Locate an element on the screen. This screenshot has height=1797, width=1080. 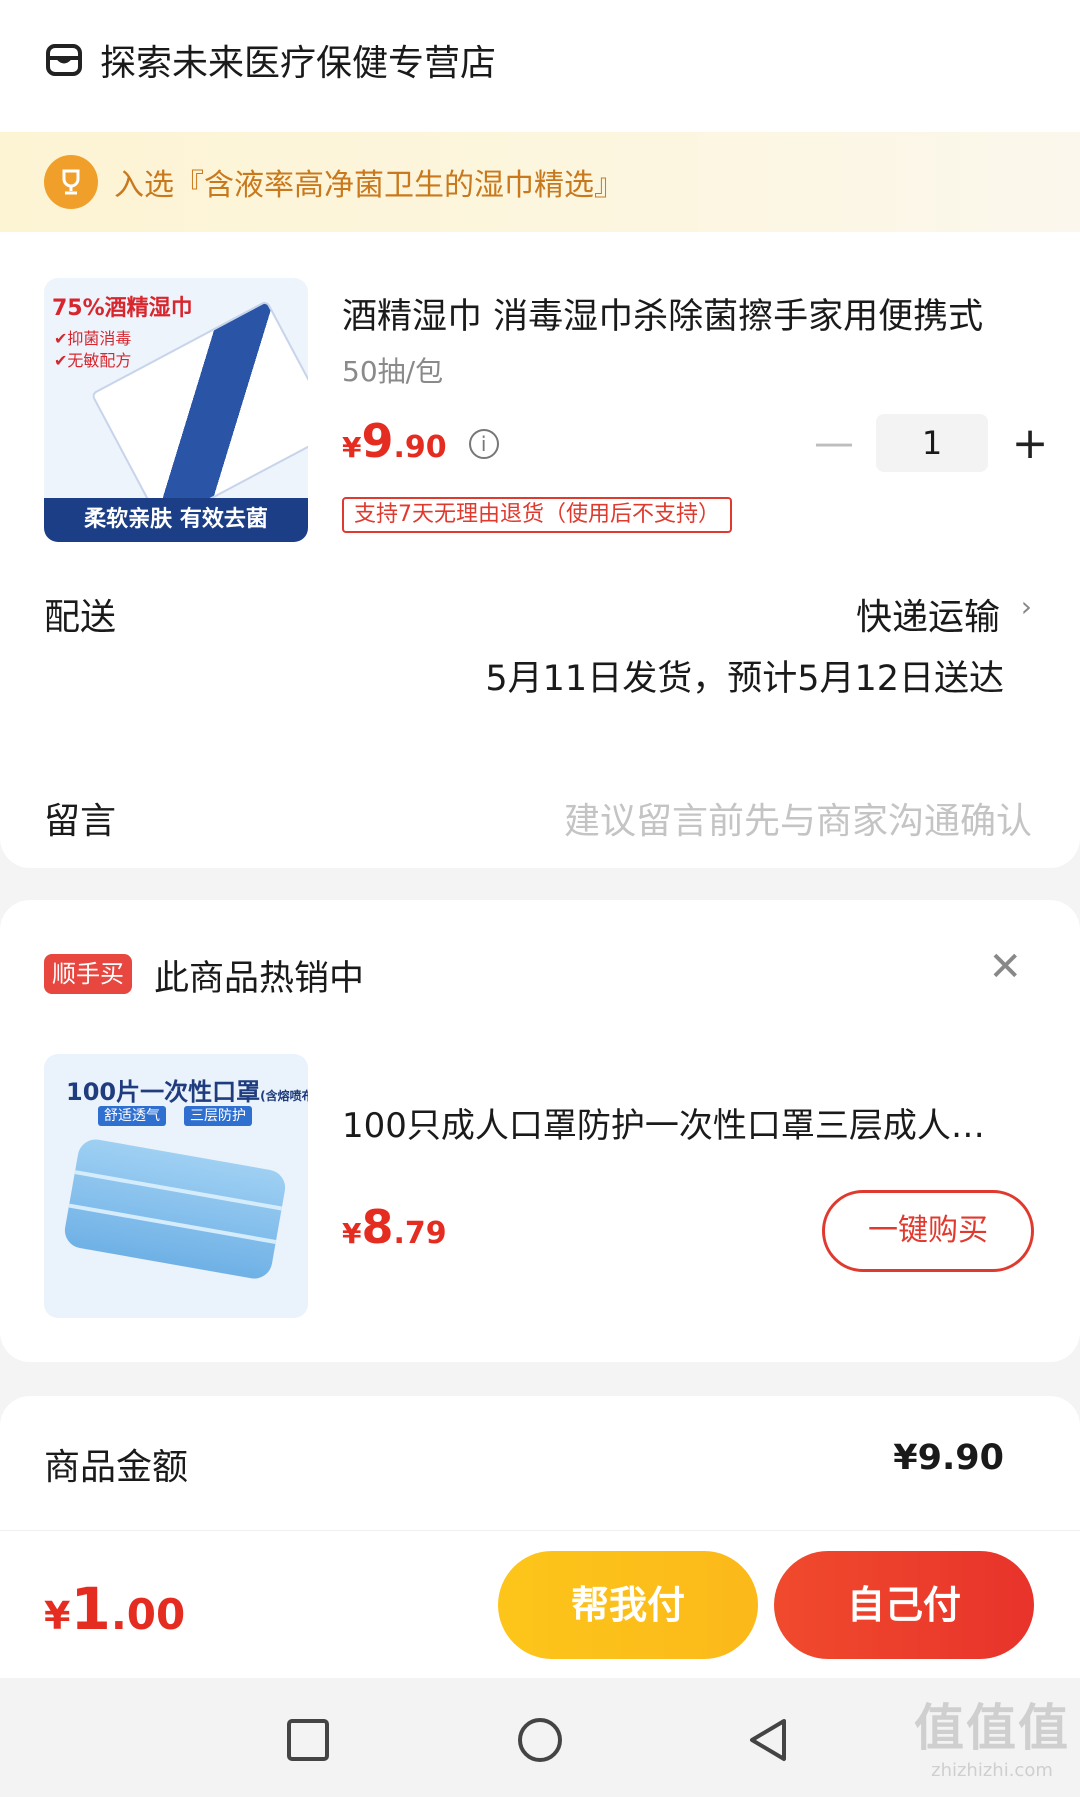
quantity-stepper: — 1 + is located at coordinates (932, 443).